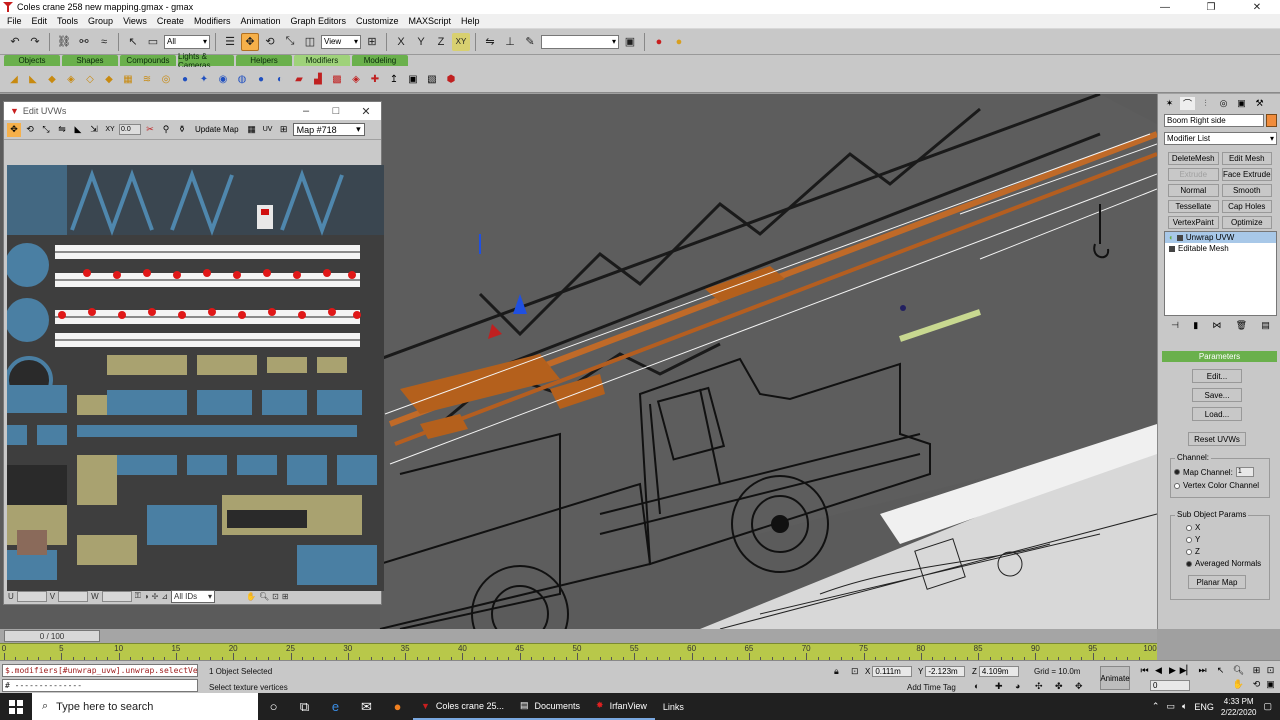 The width and height of the screenshot is (1280, 720). What do you see at coordinates (892, 671) in the screenshot?
I see `x-coord-field: 0.111m` at bounding box center [892, 671].